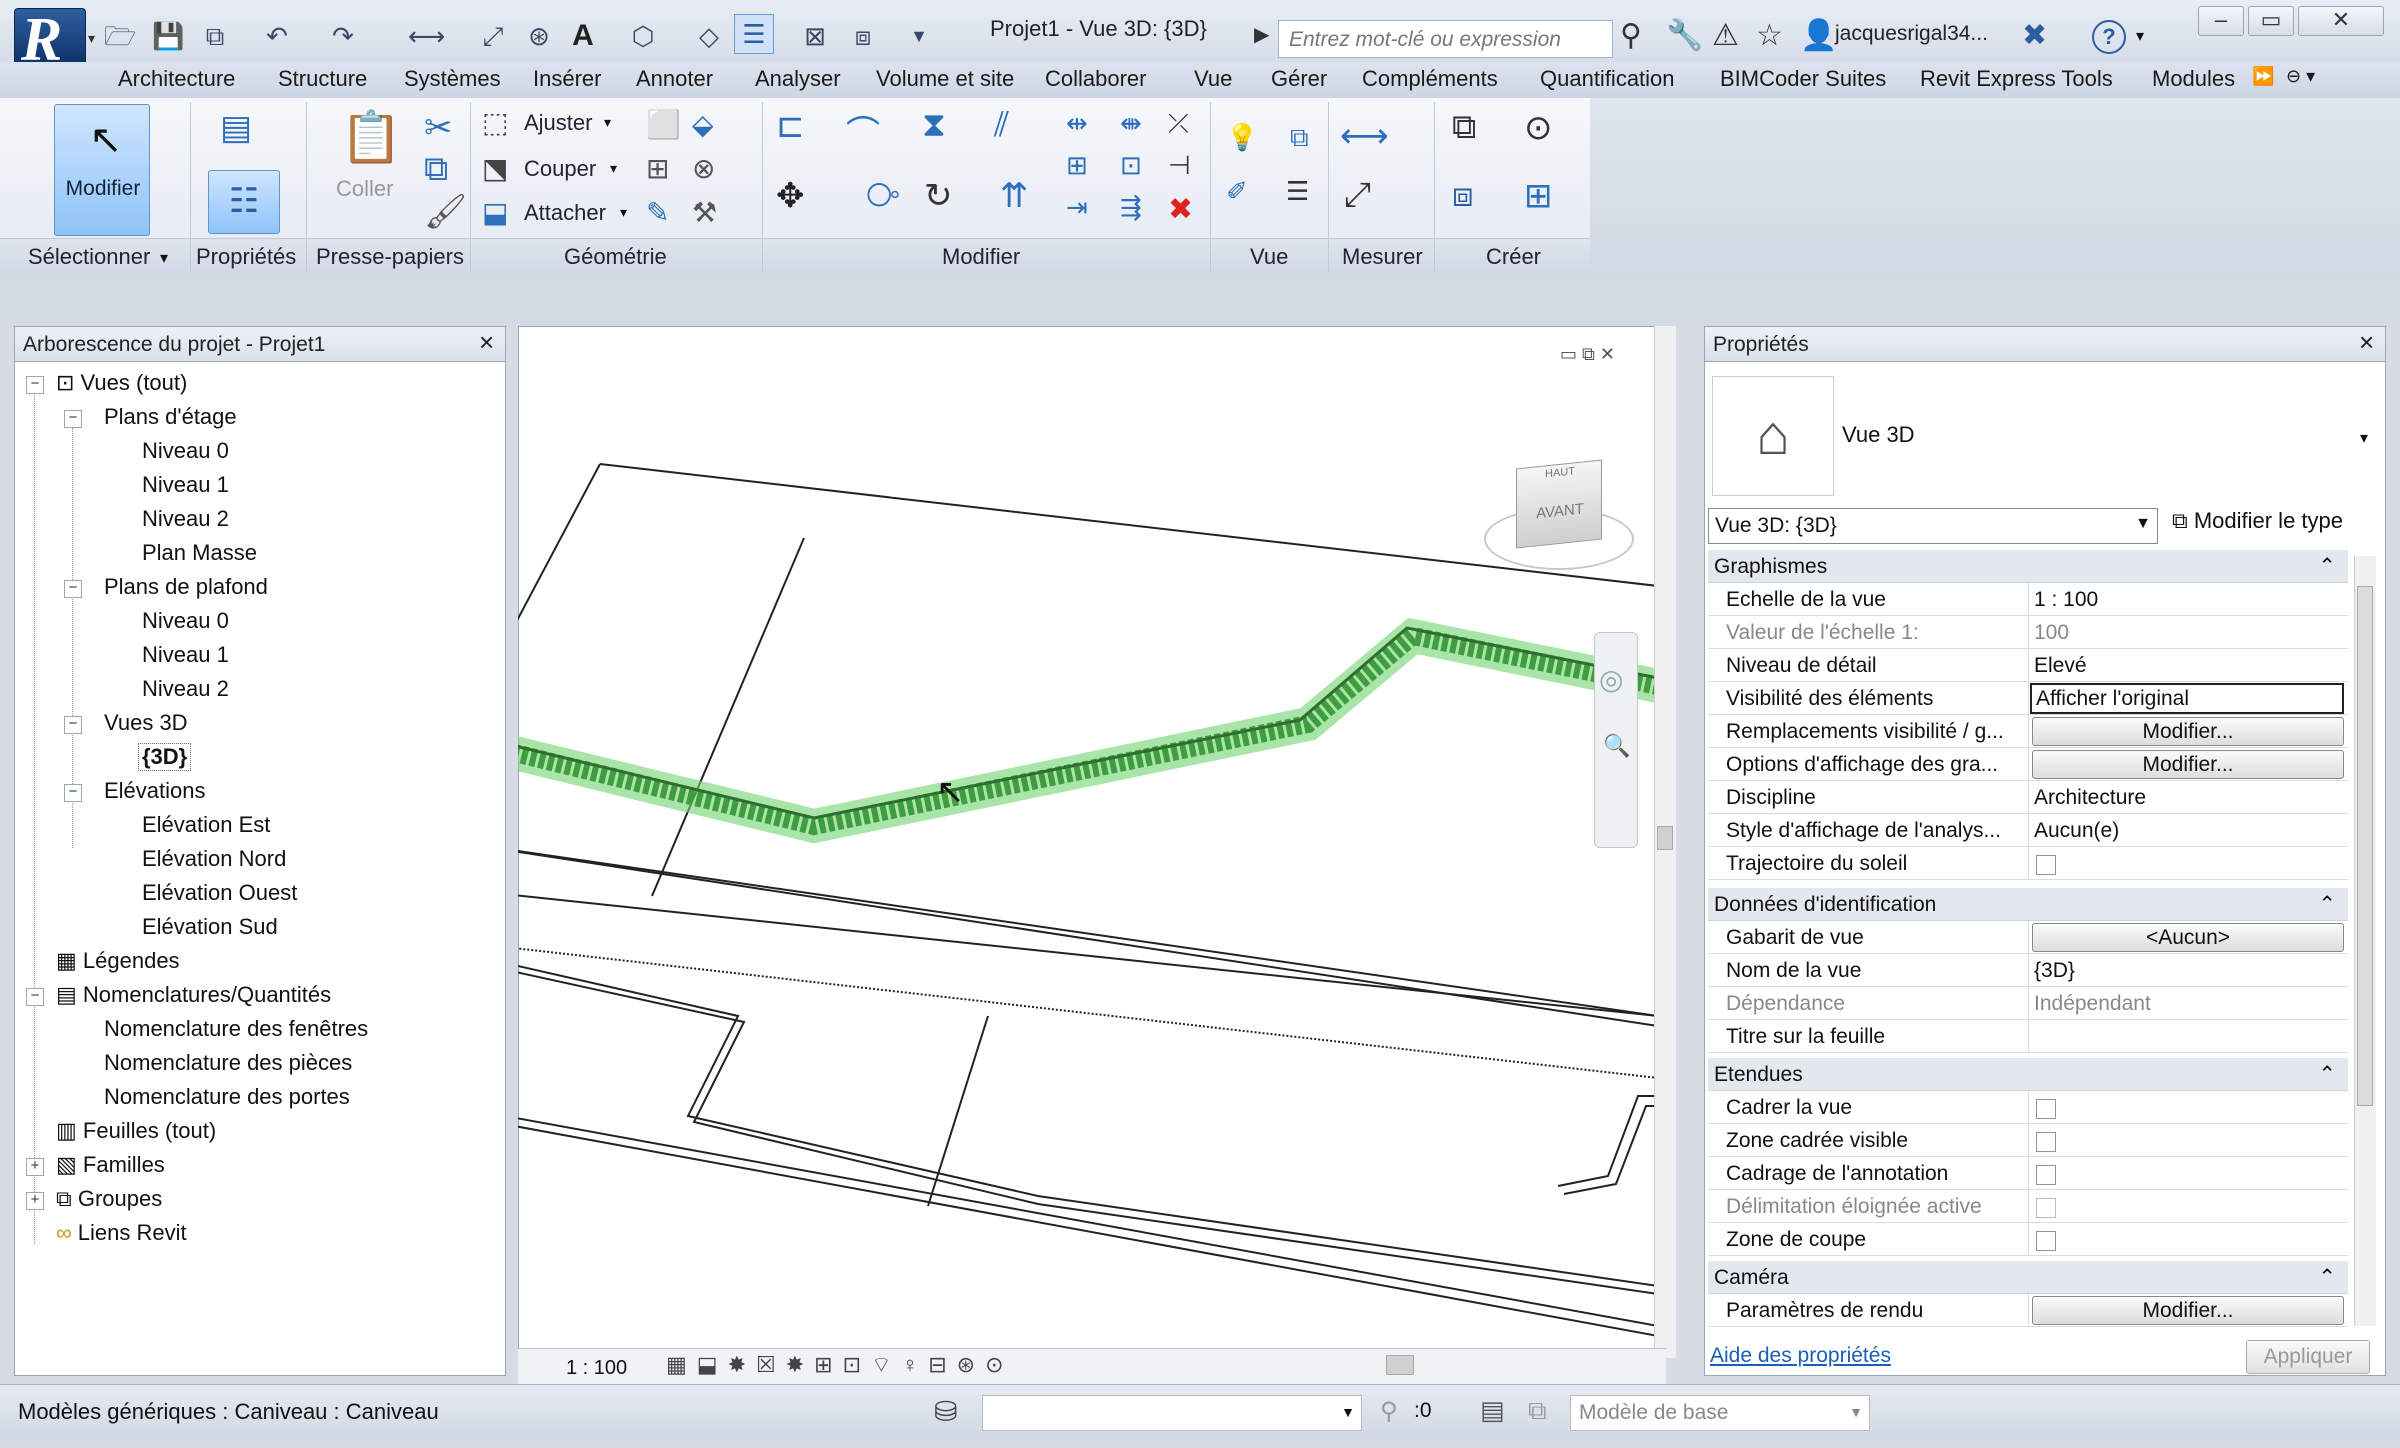 The width and height of the screenshot is (2400, 1448). I want to click on tree-item: Niveau 1, so click(185, 655).